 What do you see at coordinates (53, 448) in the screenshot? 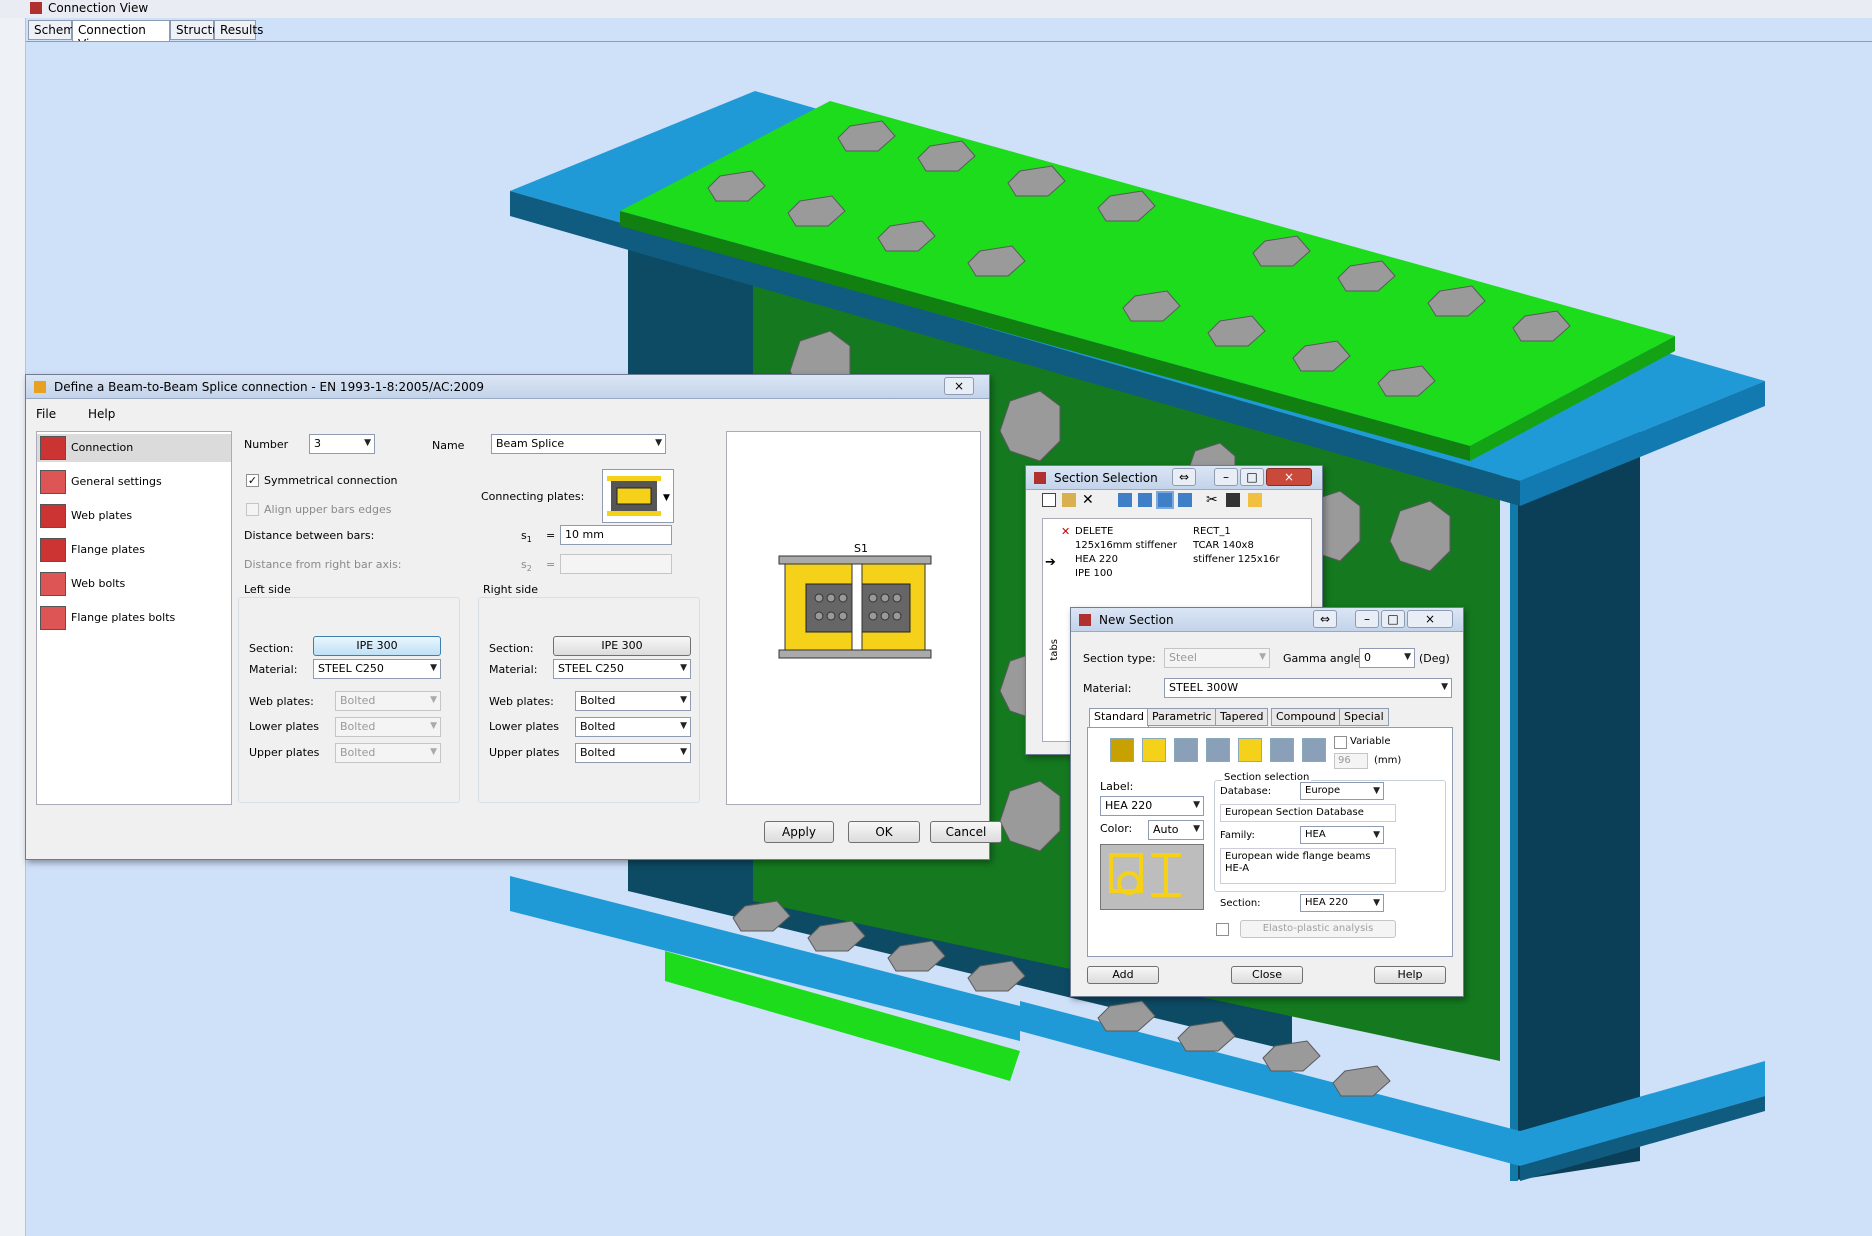
I see `connection-icon` at bounding box center [53, 448].